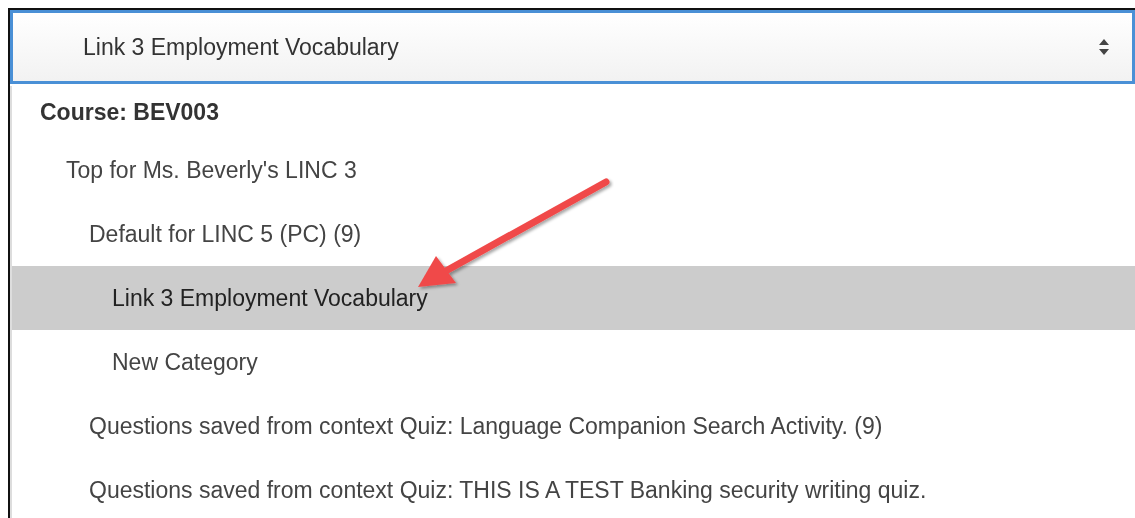 This screenshot has height=518, width=1135. Describe the element at coordinates (129, 112) in the screenshot. I see `group-label: Course: BEV003` at that location.